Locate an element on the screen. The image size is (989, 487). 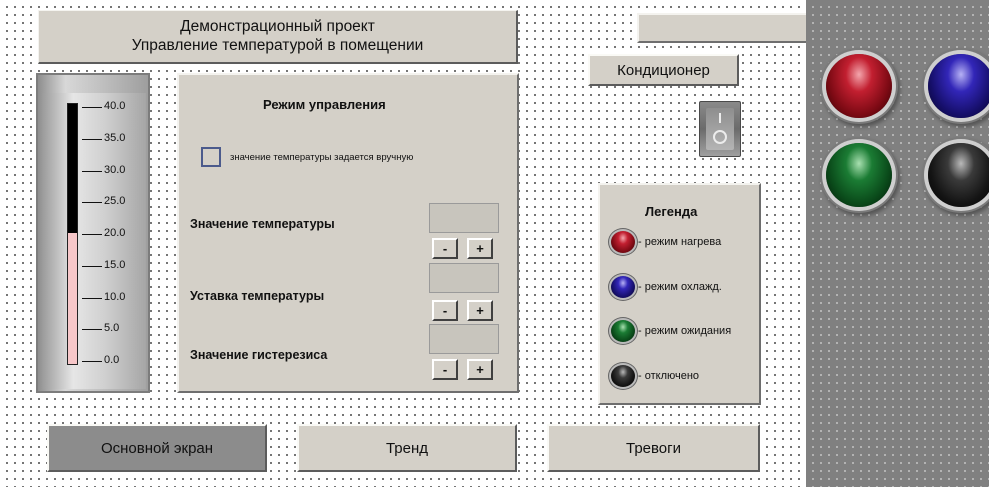
thermometer-tick-label: 20.0 is located at coordinates (115, 233).